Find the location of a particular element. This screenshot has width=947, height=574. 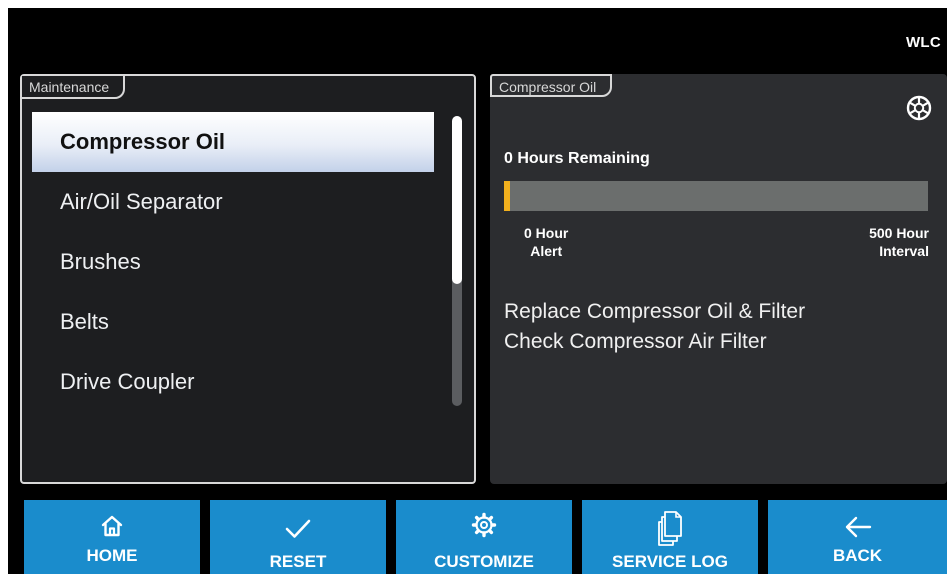

home-icon is located at coordinates (112, 526).